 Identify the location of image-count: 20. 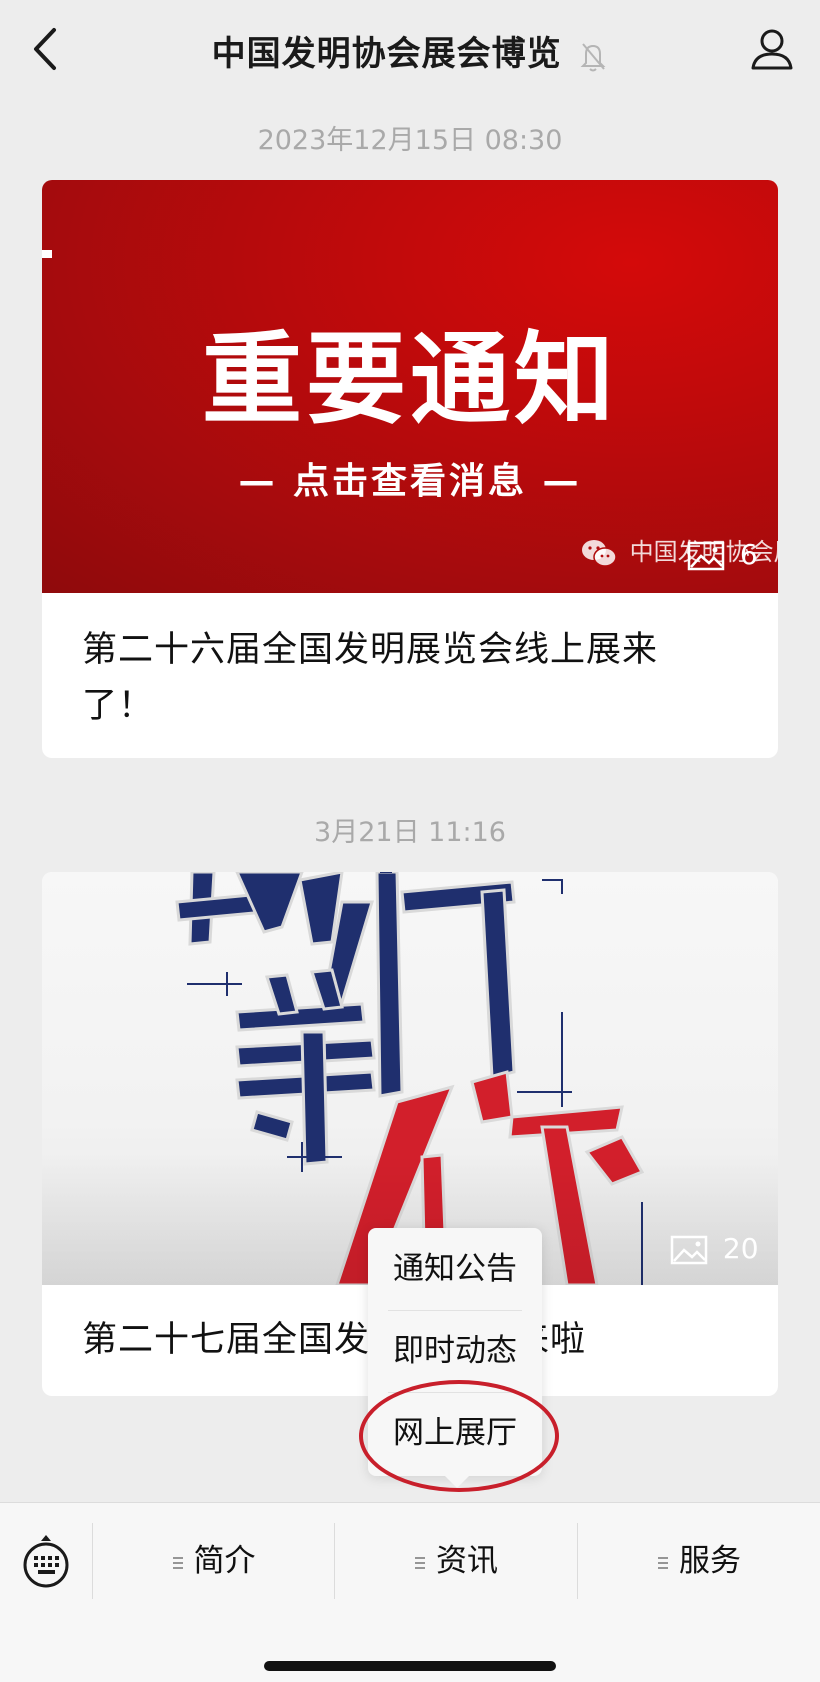
(740, 1248).